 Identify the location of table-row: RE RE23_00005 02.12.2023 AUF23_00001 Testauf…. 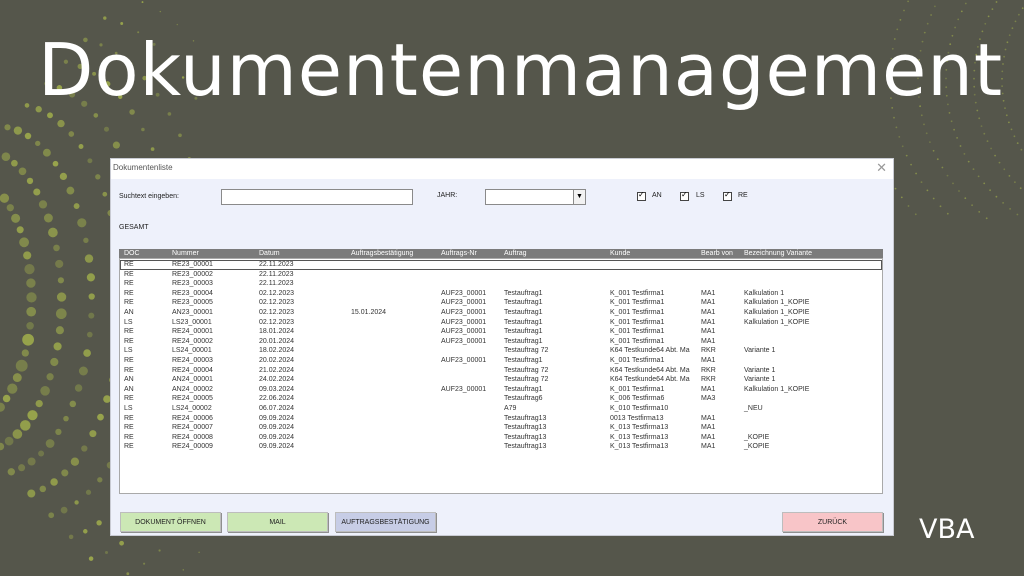
(501, 303).